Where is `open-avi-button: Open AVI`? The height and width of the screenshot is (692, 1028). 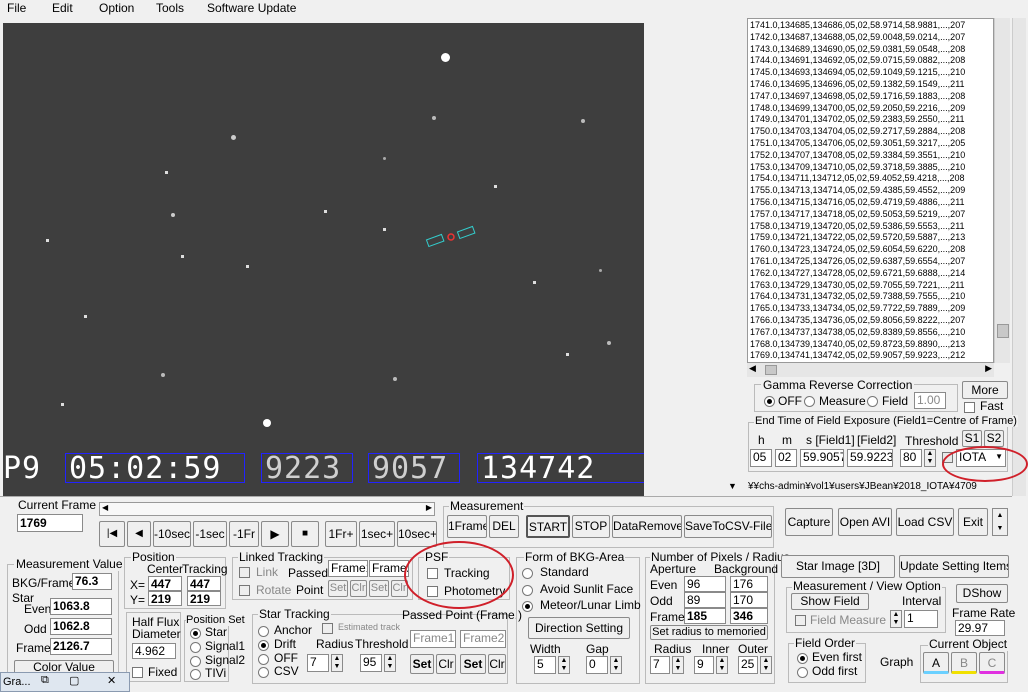 open-avi-button: Open AVI is located at coordinates (865, 522).